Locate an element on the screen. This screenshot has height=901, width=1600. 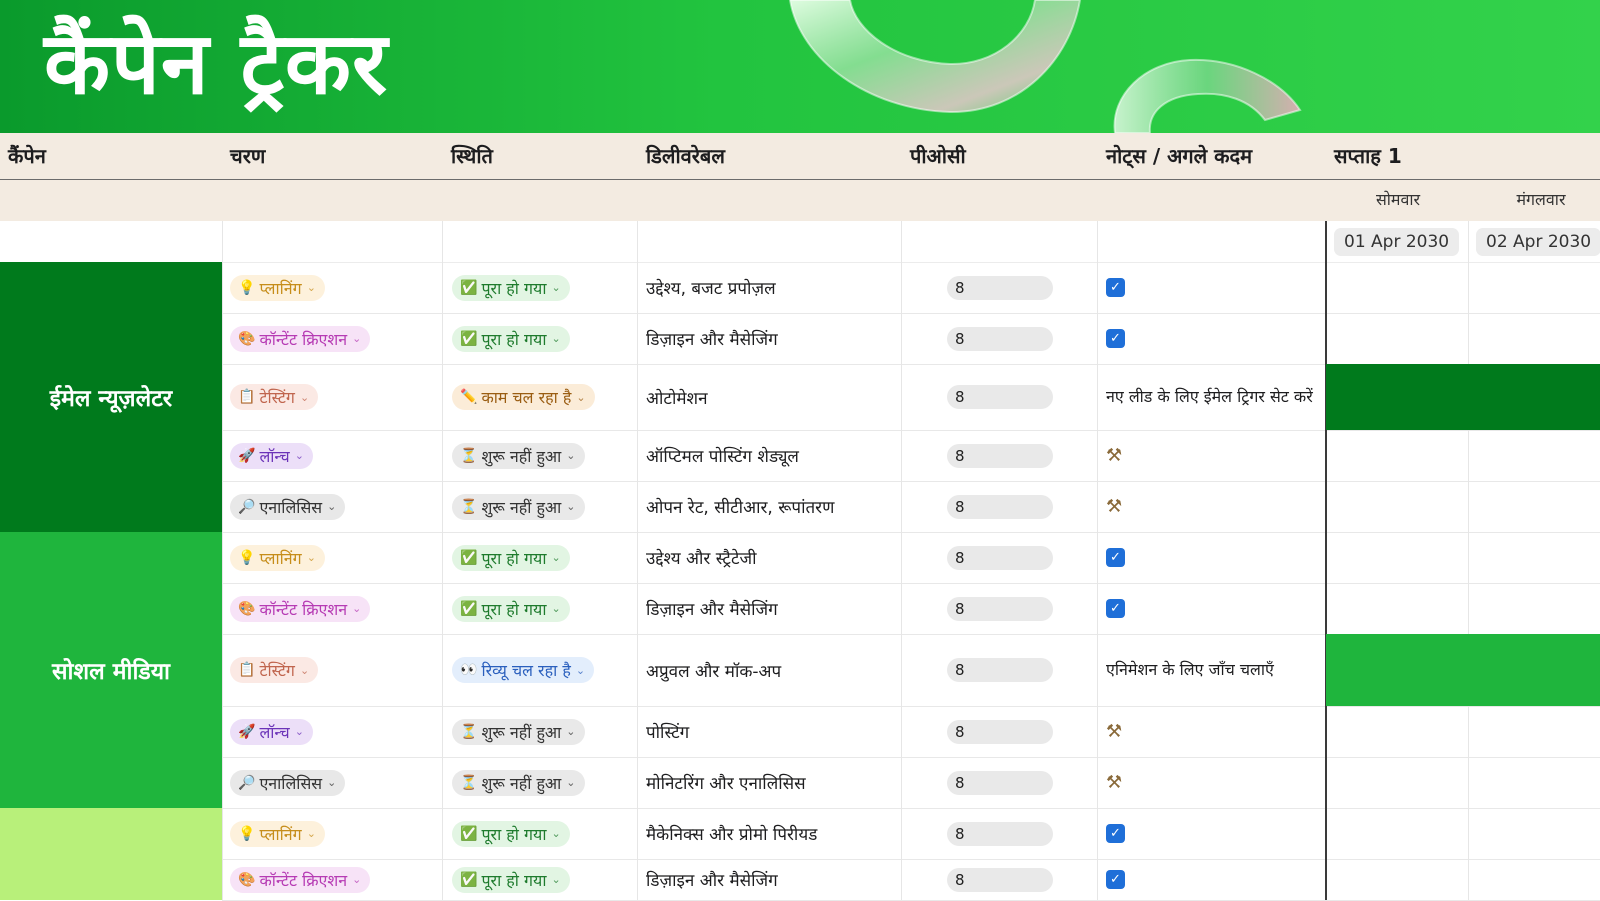
column-header-poc: पीओसी is located at coordinates (938, 156).